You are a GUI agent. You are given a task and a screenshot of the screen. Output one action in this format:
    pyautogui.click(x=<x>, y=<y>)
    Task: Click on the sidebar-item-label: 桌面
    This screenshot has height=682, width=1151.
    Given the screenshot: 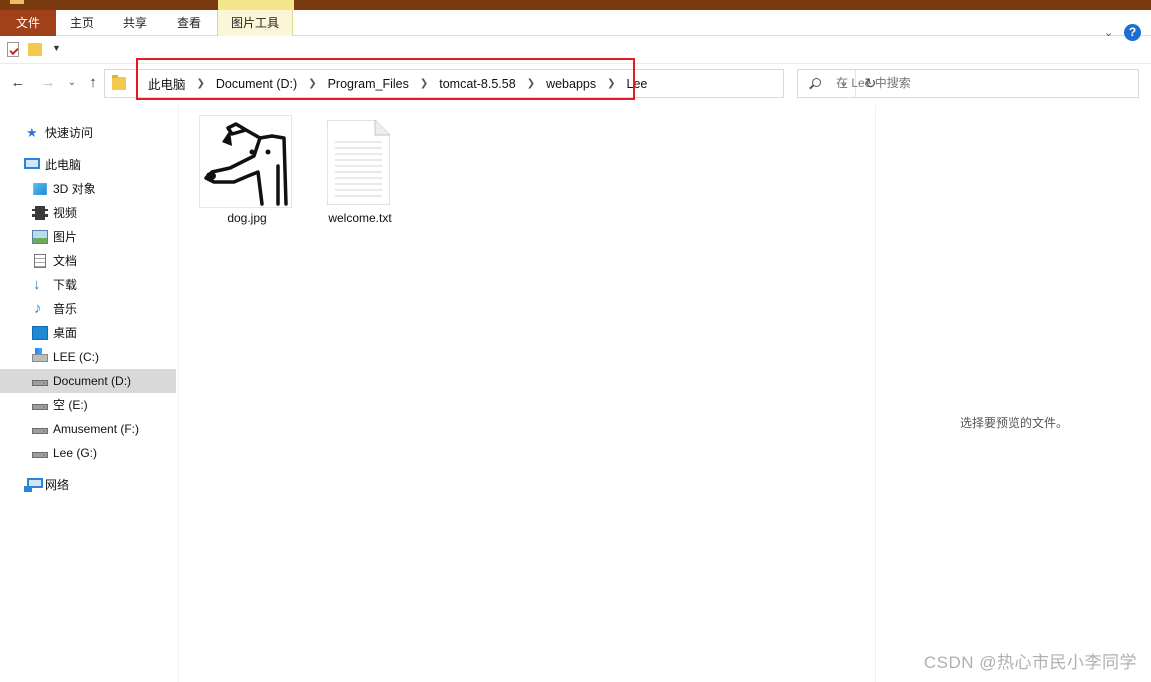 What is the action you would take?
    pyautogui.click(x=65, y=333)
    